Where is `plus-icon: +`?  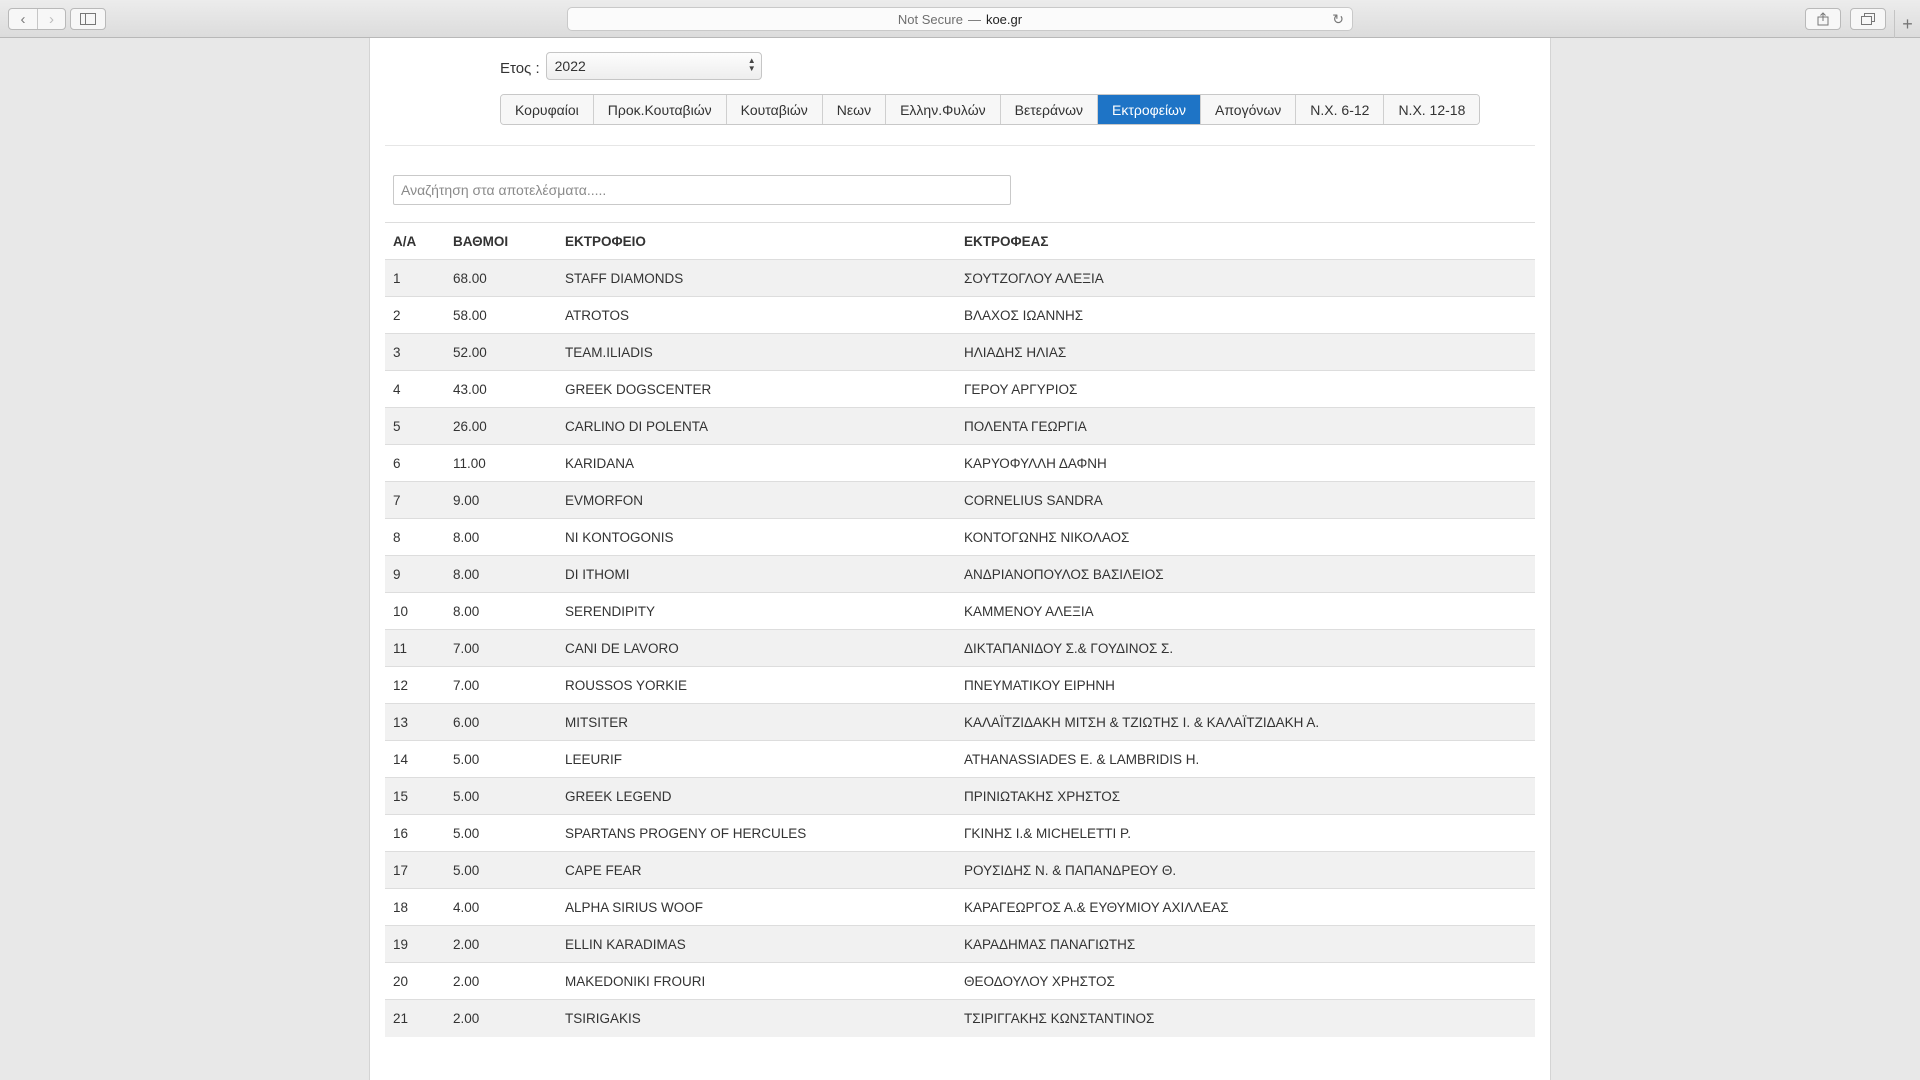 plus-icon: + is located at coordinates (1907, 23).